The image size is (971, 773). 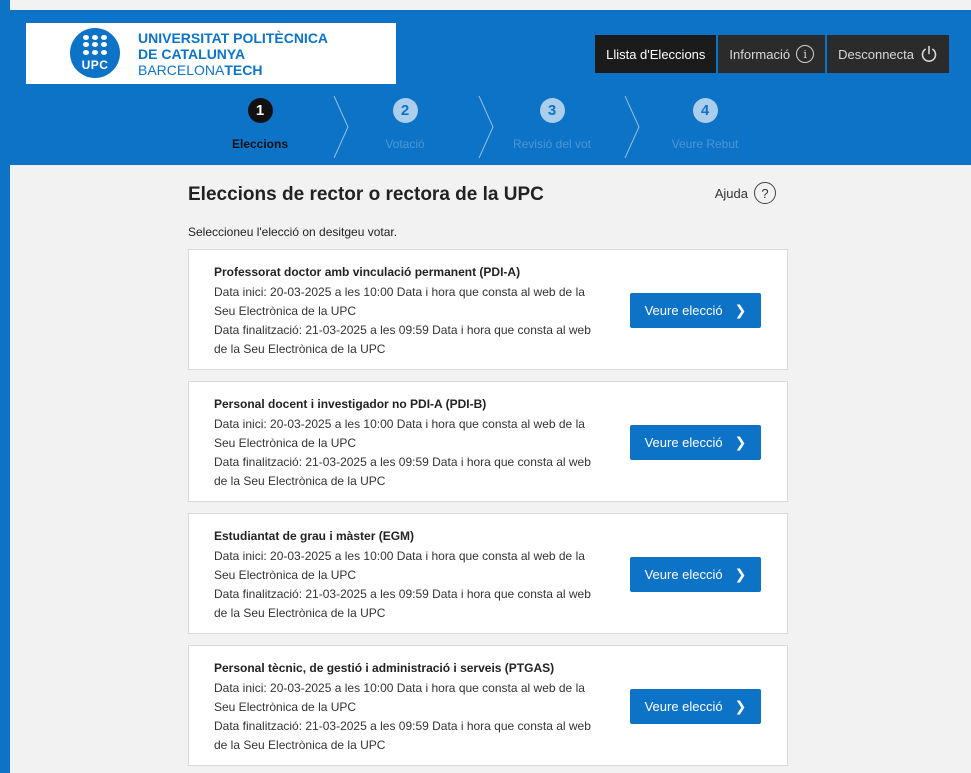 I want to click on elections-list-button: Llista d'Eleccions, so click(x=656, y=54).